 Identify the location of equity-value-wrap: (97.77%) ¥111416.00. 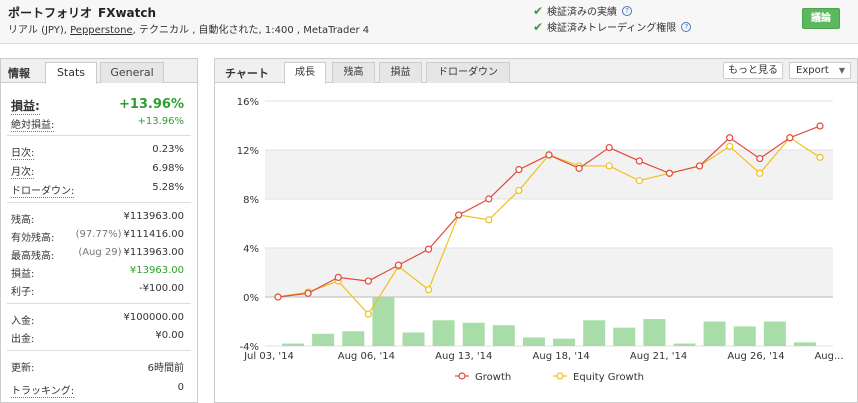
(130, 234).